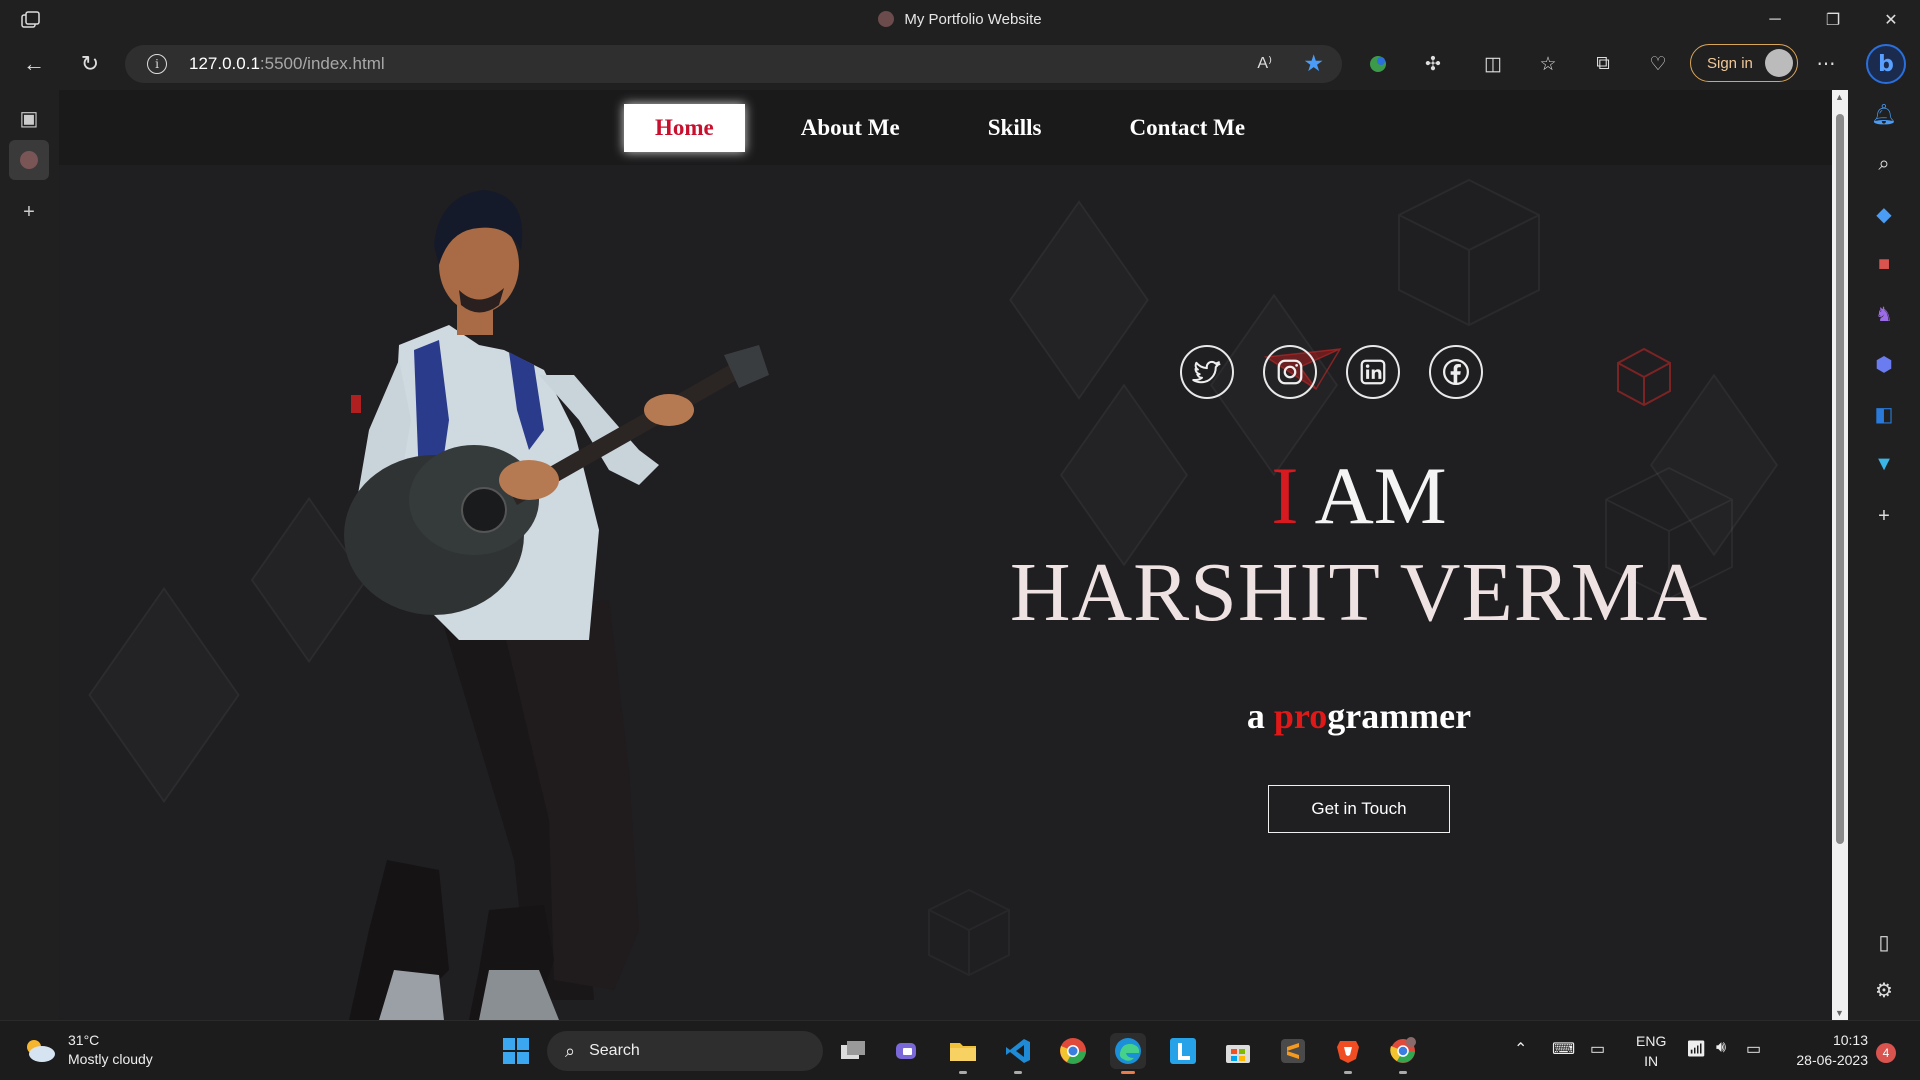 This screenshot has height=1080, width=1920. I want to click on bing-copilot-icon: b, so click(1886, 64).